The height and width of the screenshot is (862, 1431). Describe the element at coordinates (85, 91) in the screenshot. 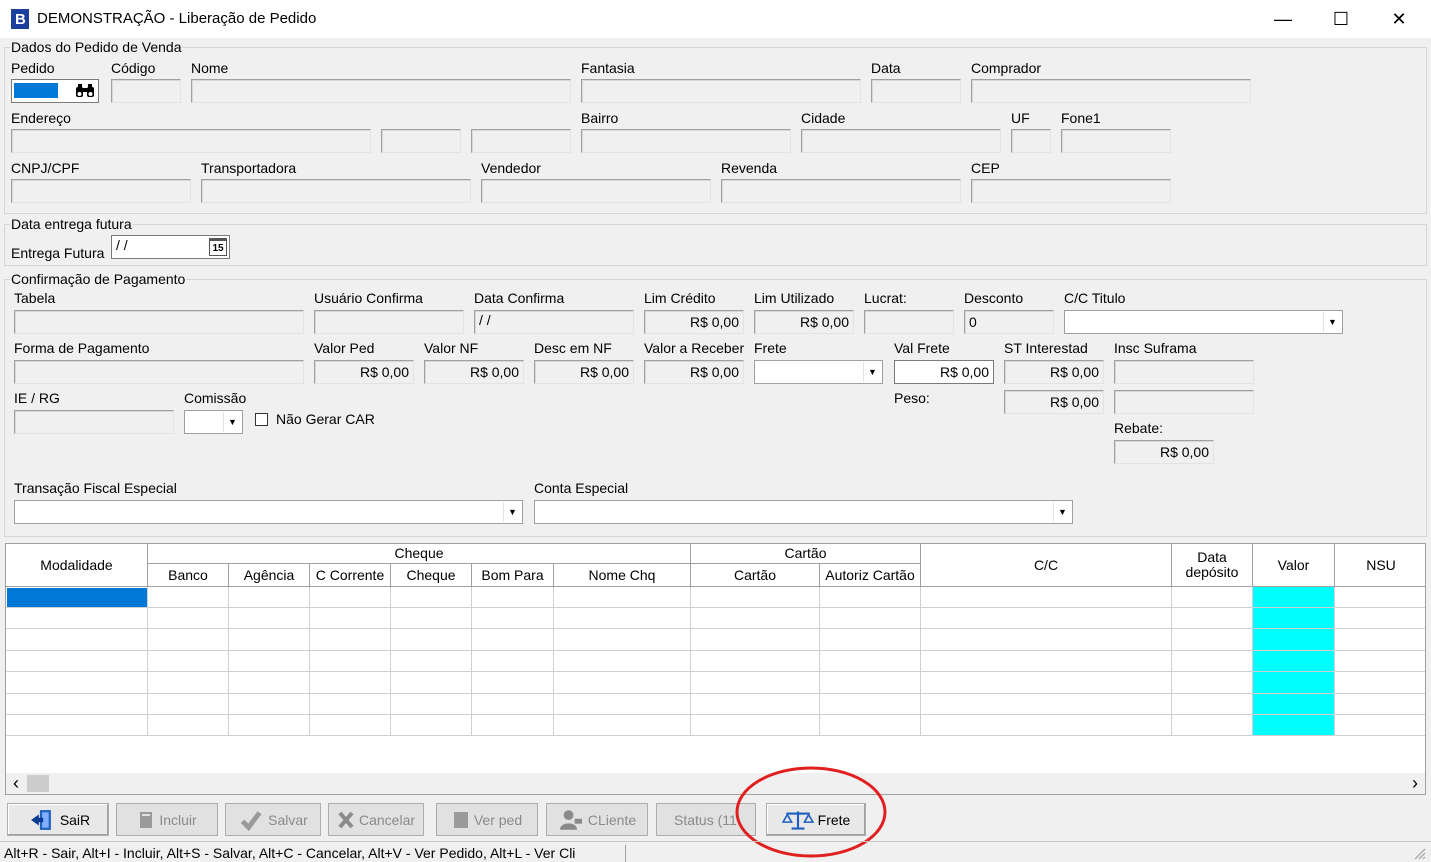

I see `binoculars-icon` at that location.